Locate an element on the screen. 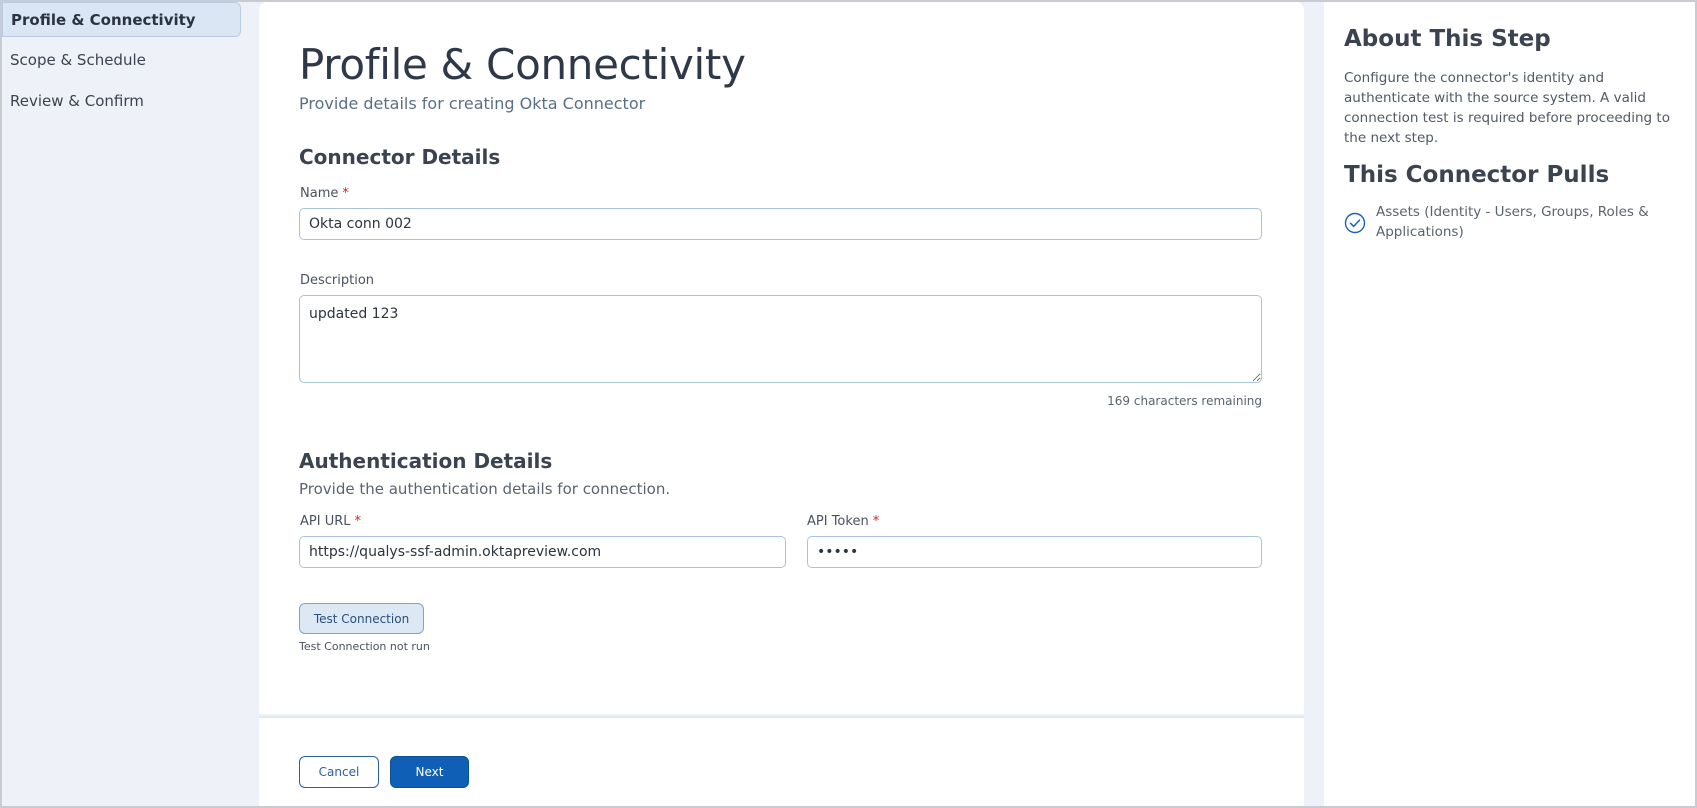 The image size is (1697, 808). api-token-label-text: API Token is located at coordinates (838, 521).